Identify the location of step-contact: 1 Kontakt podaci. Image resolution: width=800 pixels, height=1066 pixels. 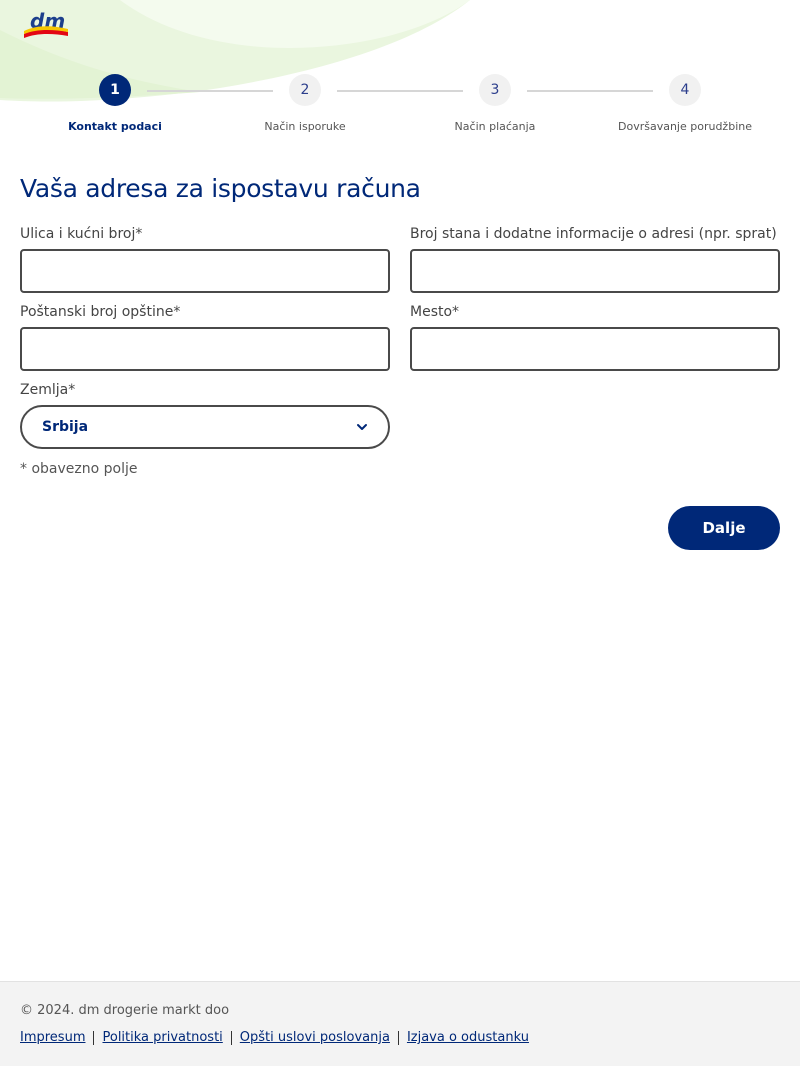
(115, 103).